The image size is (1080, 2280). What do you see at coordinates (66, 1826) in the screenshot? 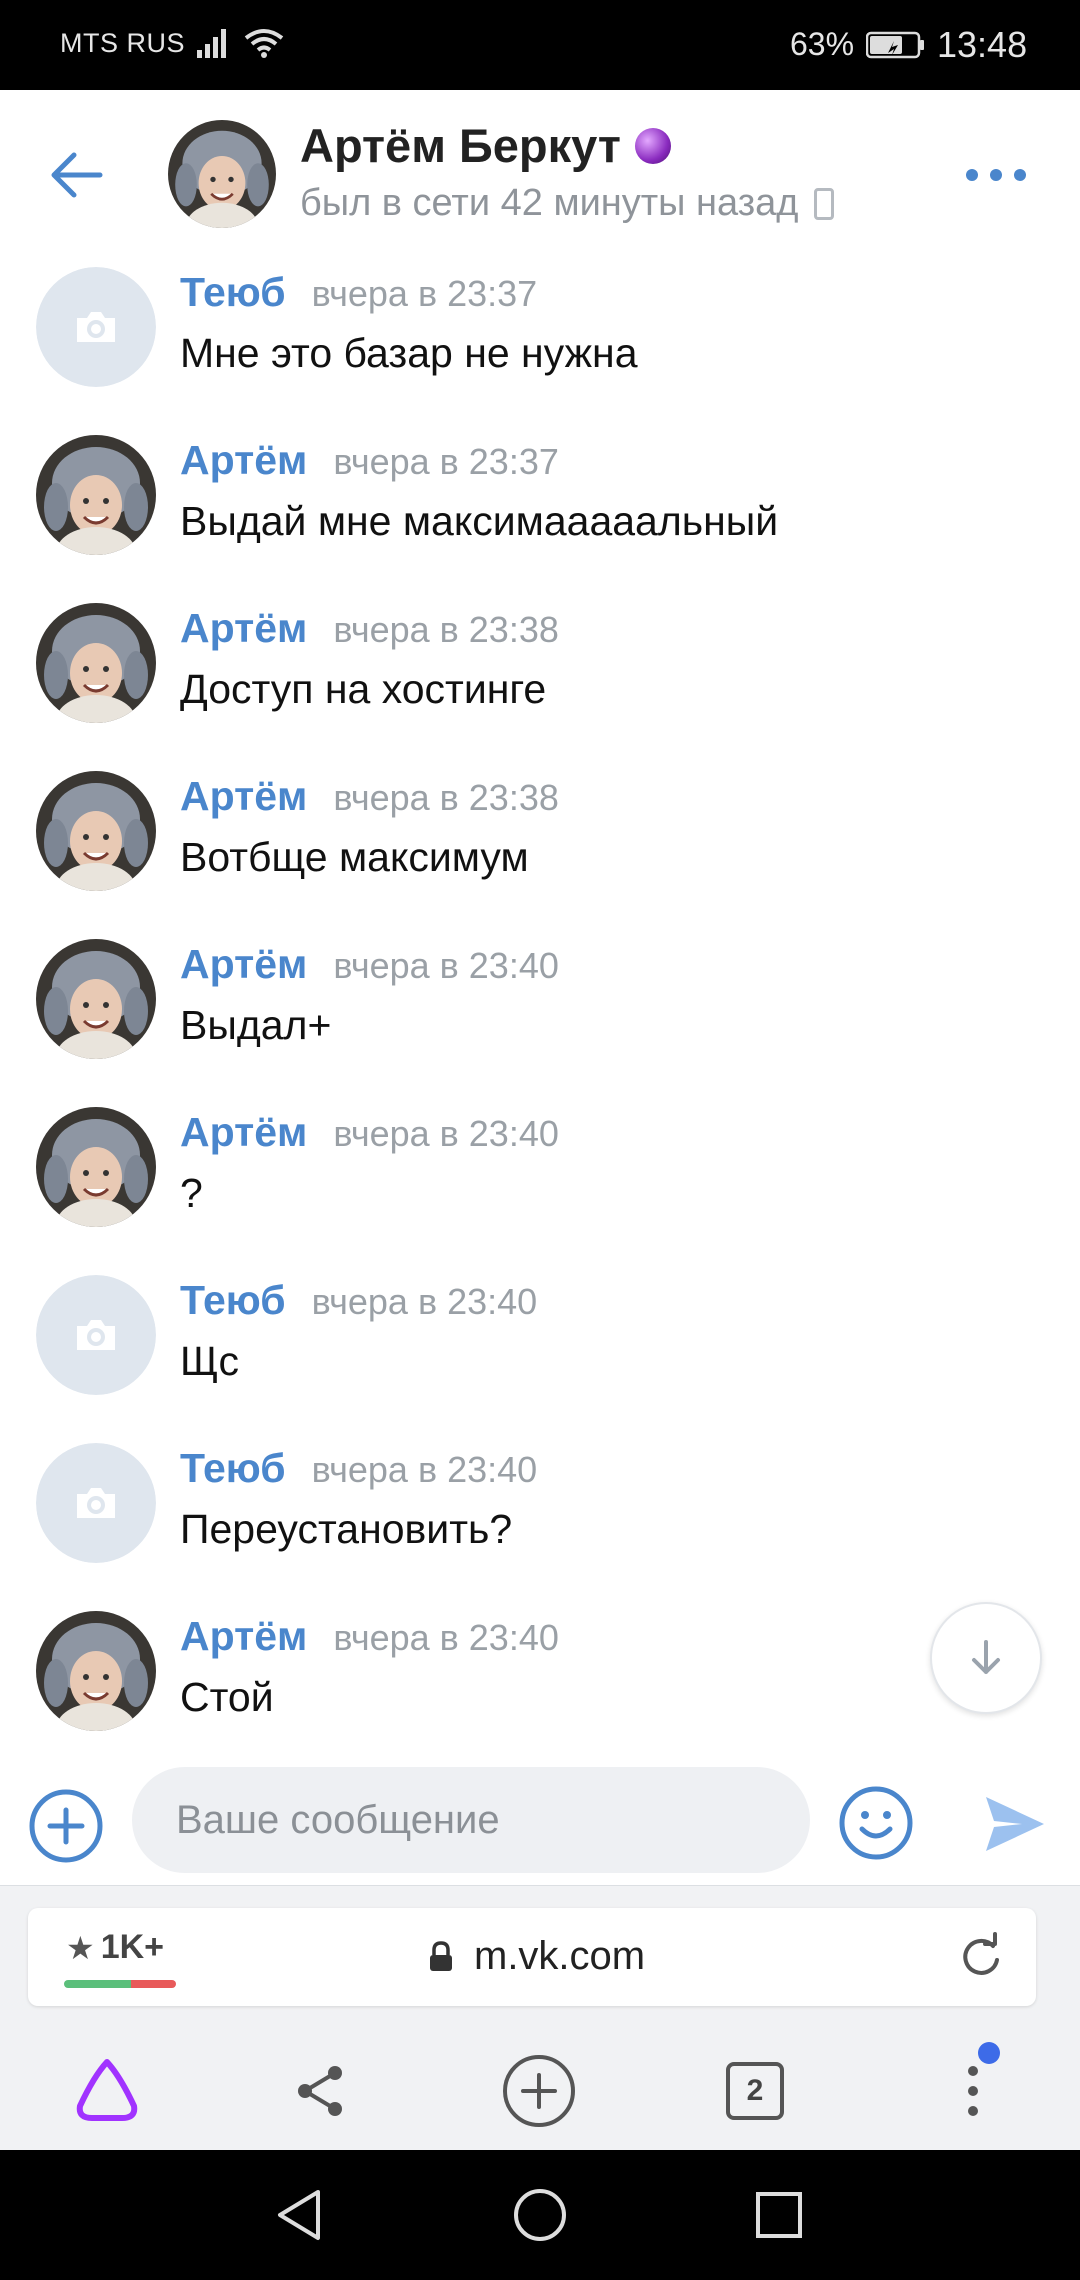
I see `attach-plus-icon` at bounding box center [66, 1826].